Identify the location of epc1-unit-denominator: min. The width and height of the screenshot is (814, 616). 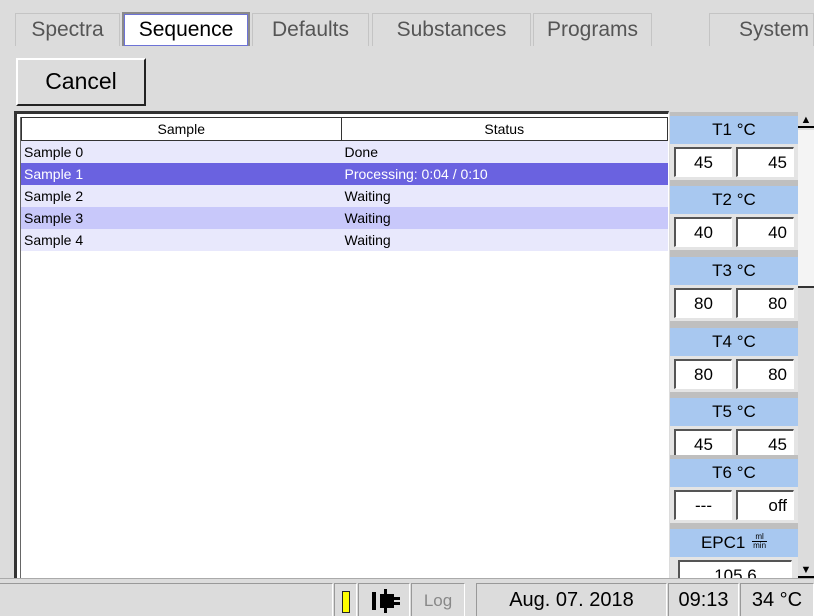
(760, 546).